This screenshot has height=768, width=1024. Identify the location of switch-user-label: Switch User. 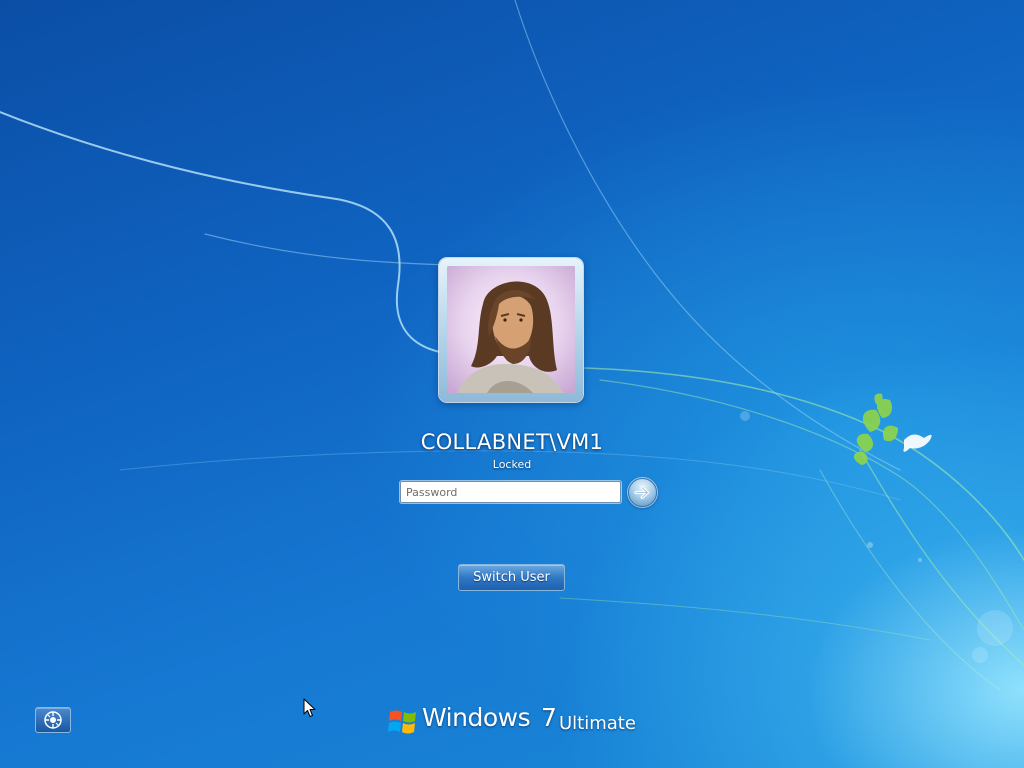
(511, 577).